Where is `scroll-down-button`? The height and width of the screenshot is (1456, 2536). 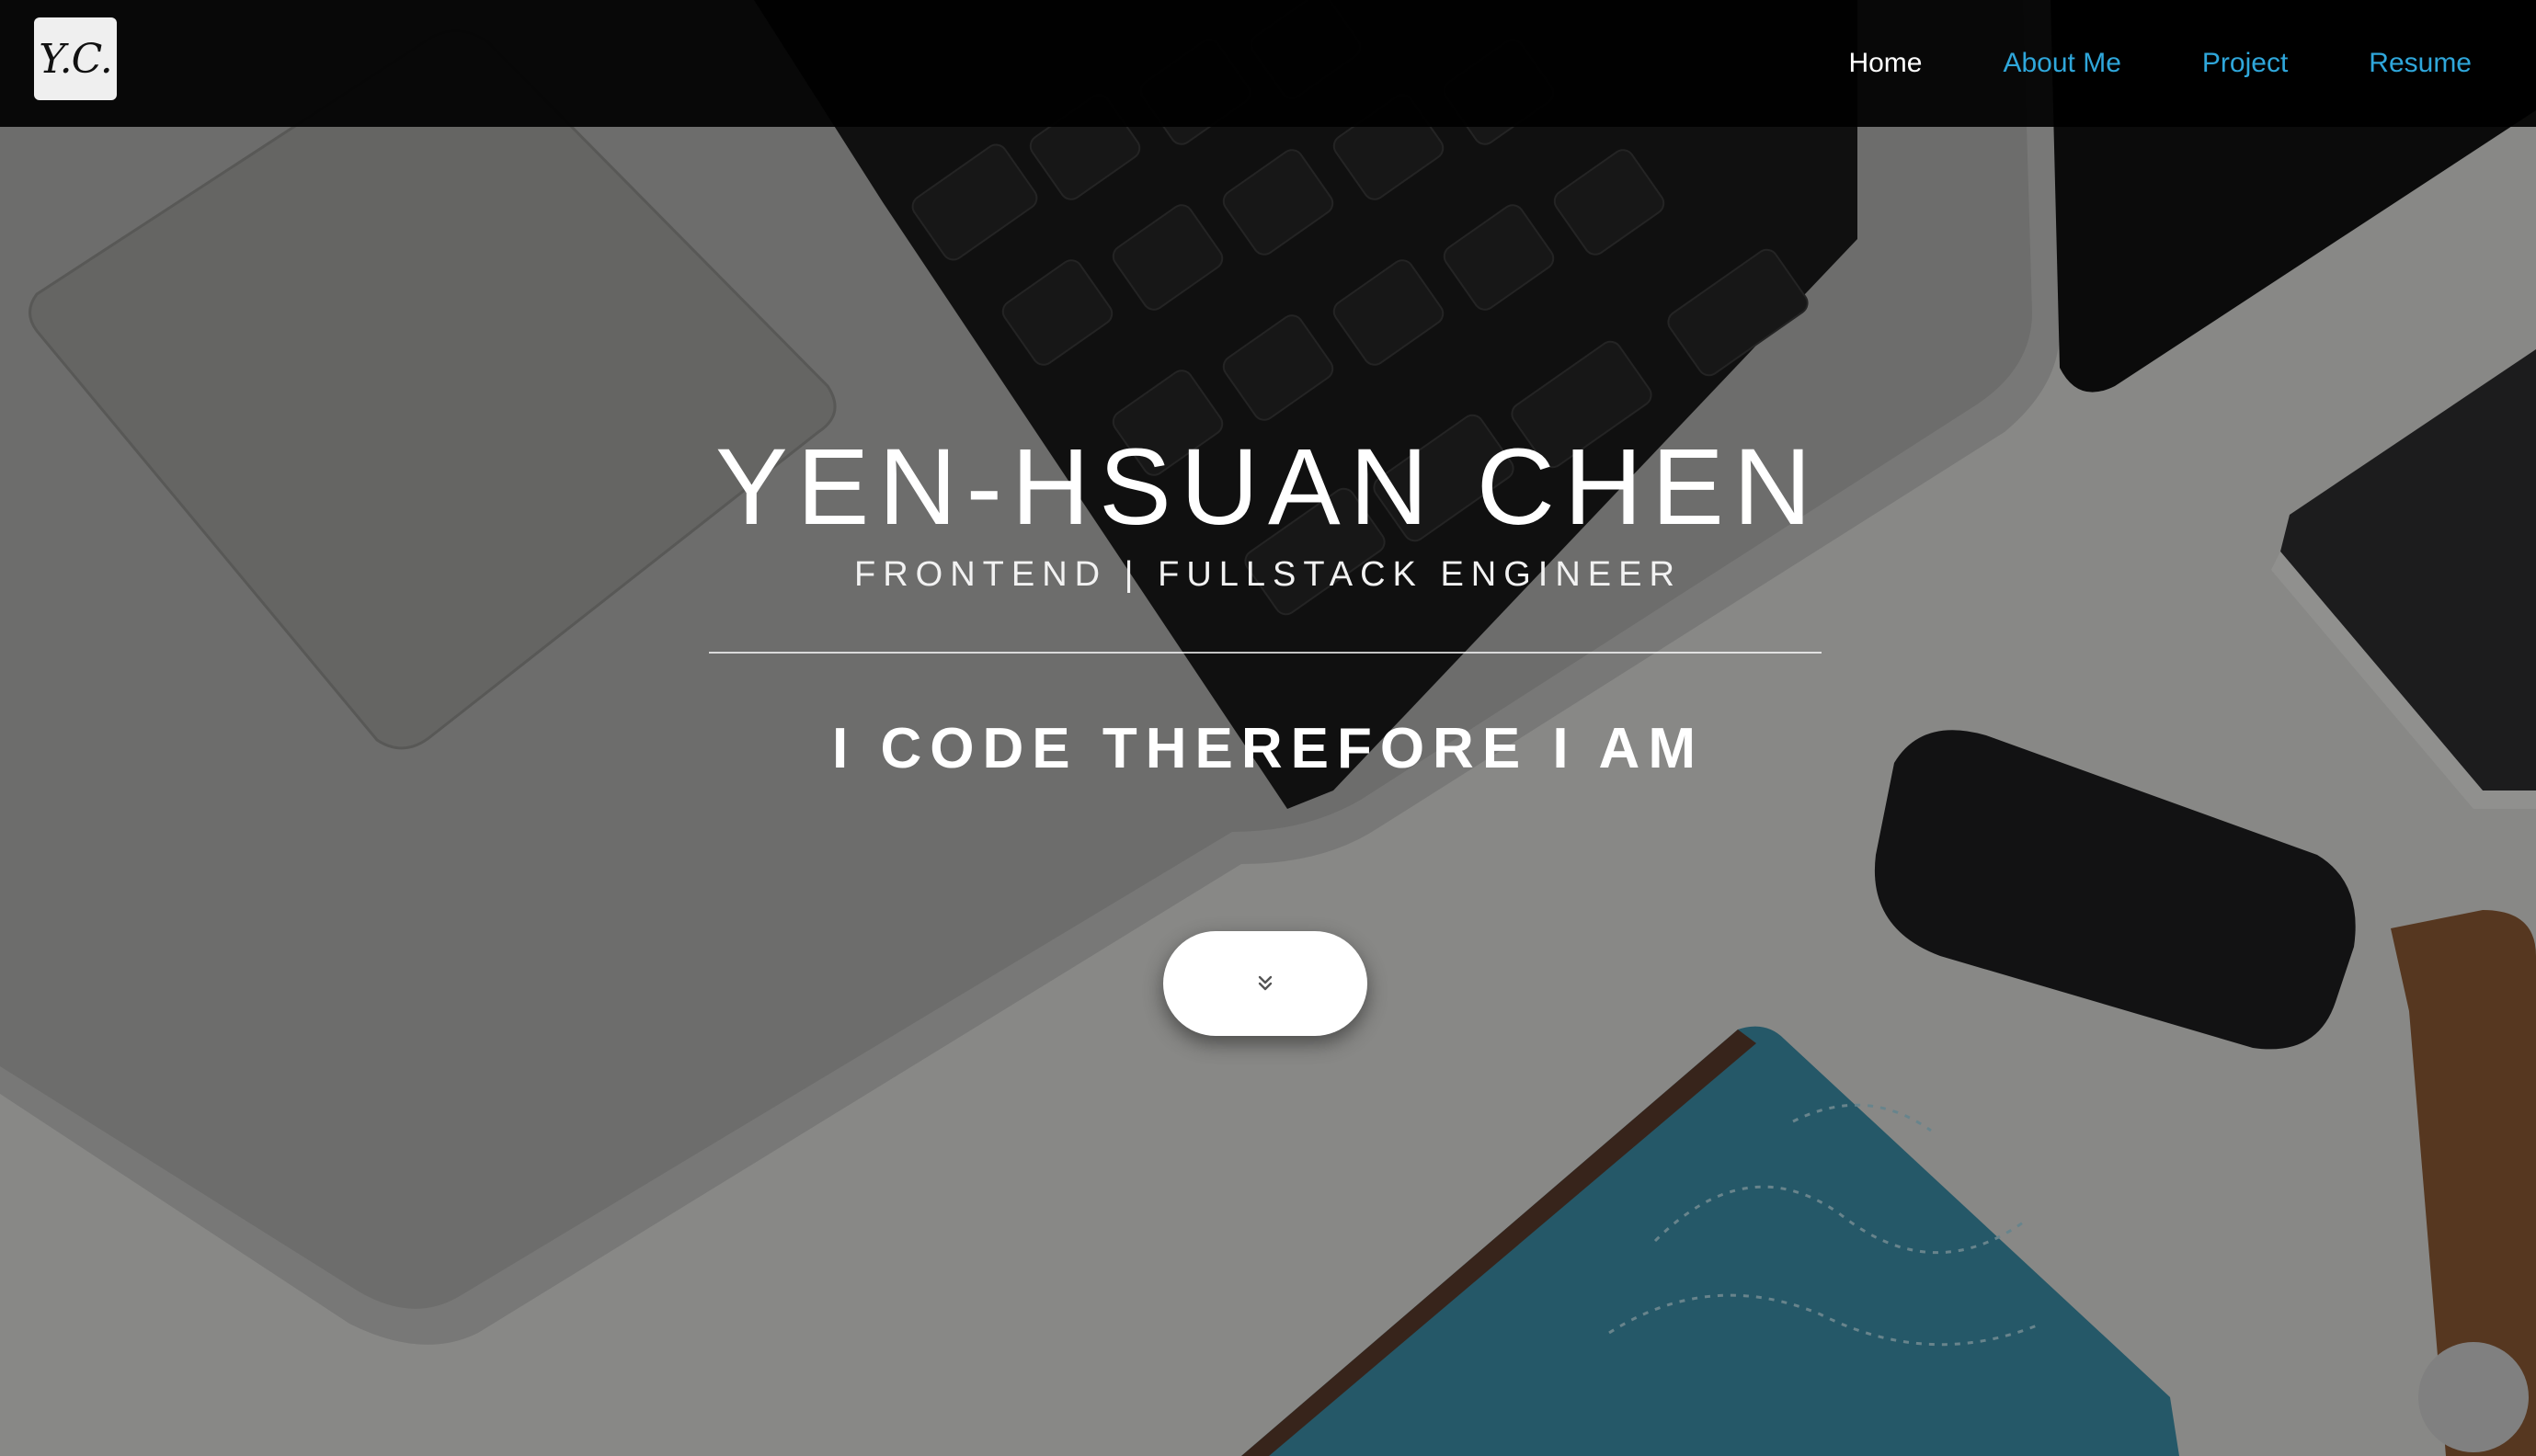
scroll-down-button is located at coordinates (1265, 983).